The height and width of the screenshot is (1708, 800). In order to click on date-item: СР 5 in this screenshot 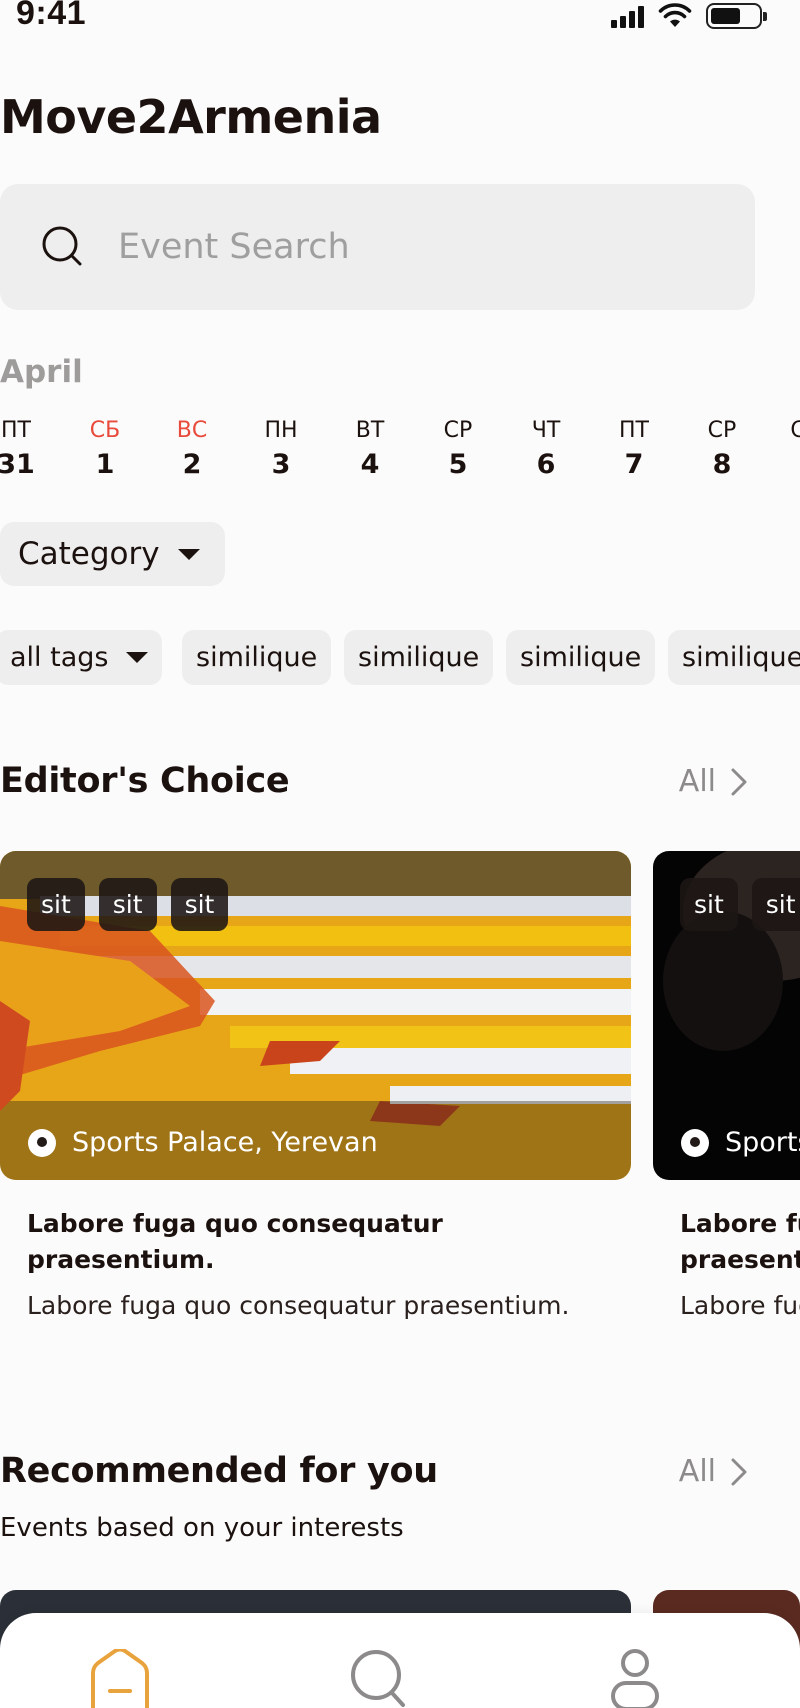, I will do `click(458, 450)`.